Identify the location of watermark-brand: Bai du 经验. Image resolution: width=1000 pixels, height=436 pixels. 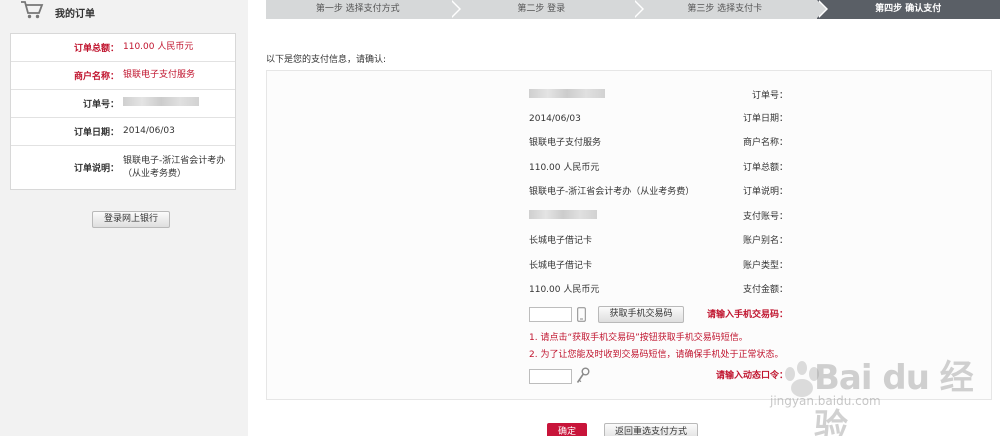
(894, 397).